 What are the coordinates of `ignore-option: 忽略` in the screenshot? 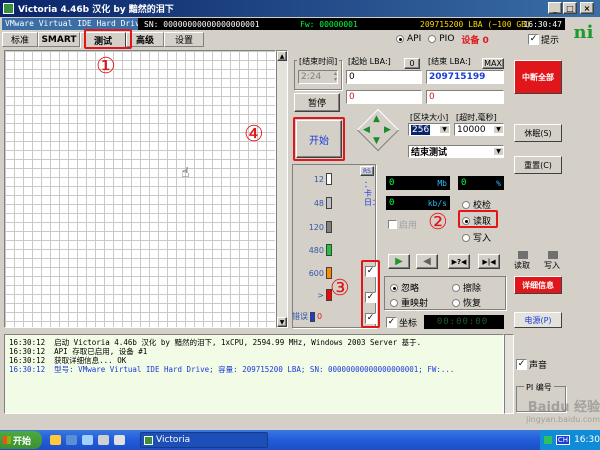 It's located at (404, 287).